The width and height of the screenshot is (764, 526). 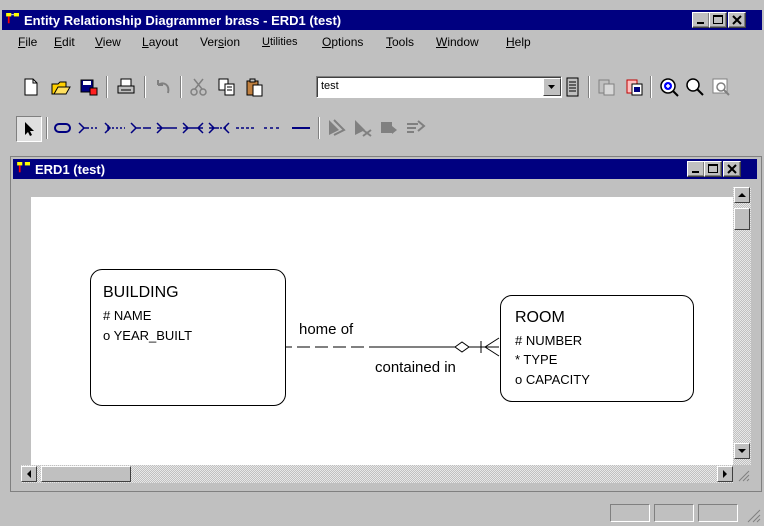 I want to click on rel-many-mandatory-button, so click(x=167, y=128).